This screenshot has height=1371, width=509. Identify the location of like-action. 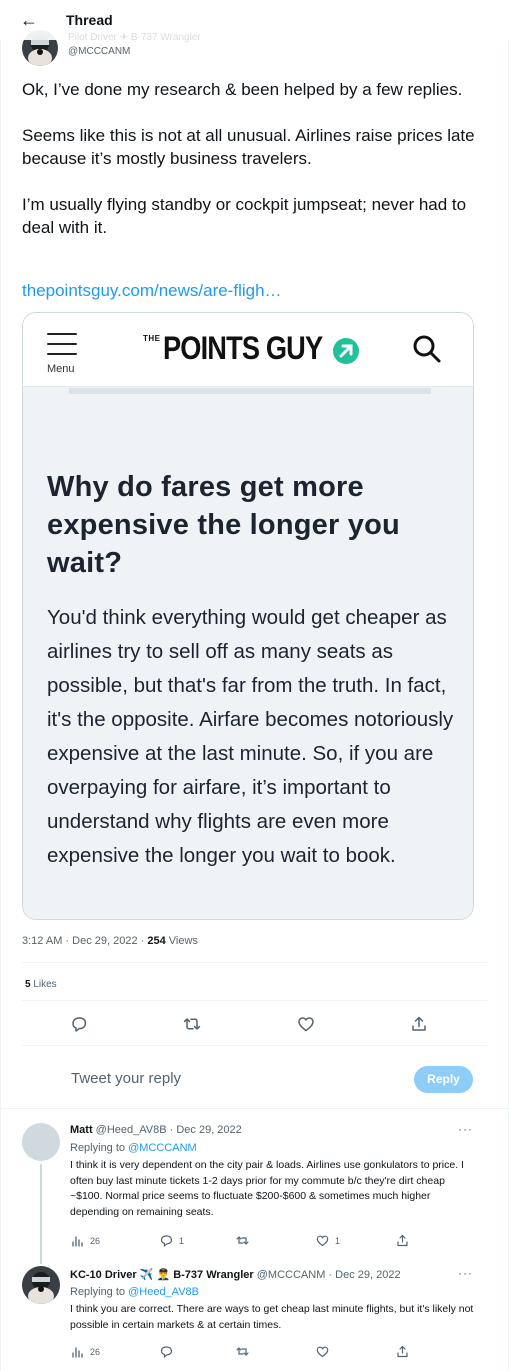
(325, 1351).